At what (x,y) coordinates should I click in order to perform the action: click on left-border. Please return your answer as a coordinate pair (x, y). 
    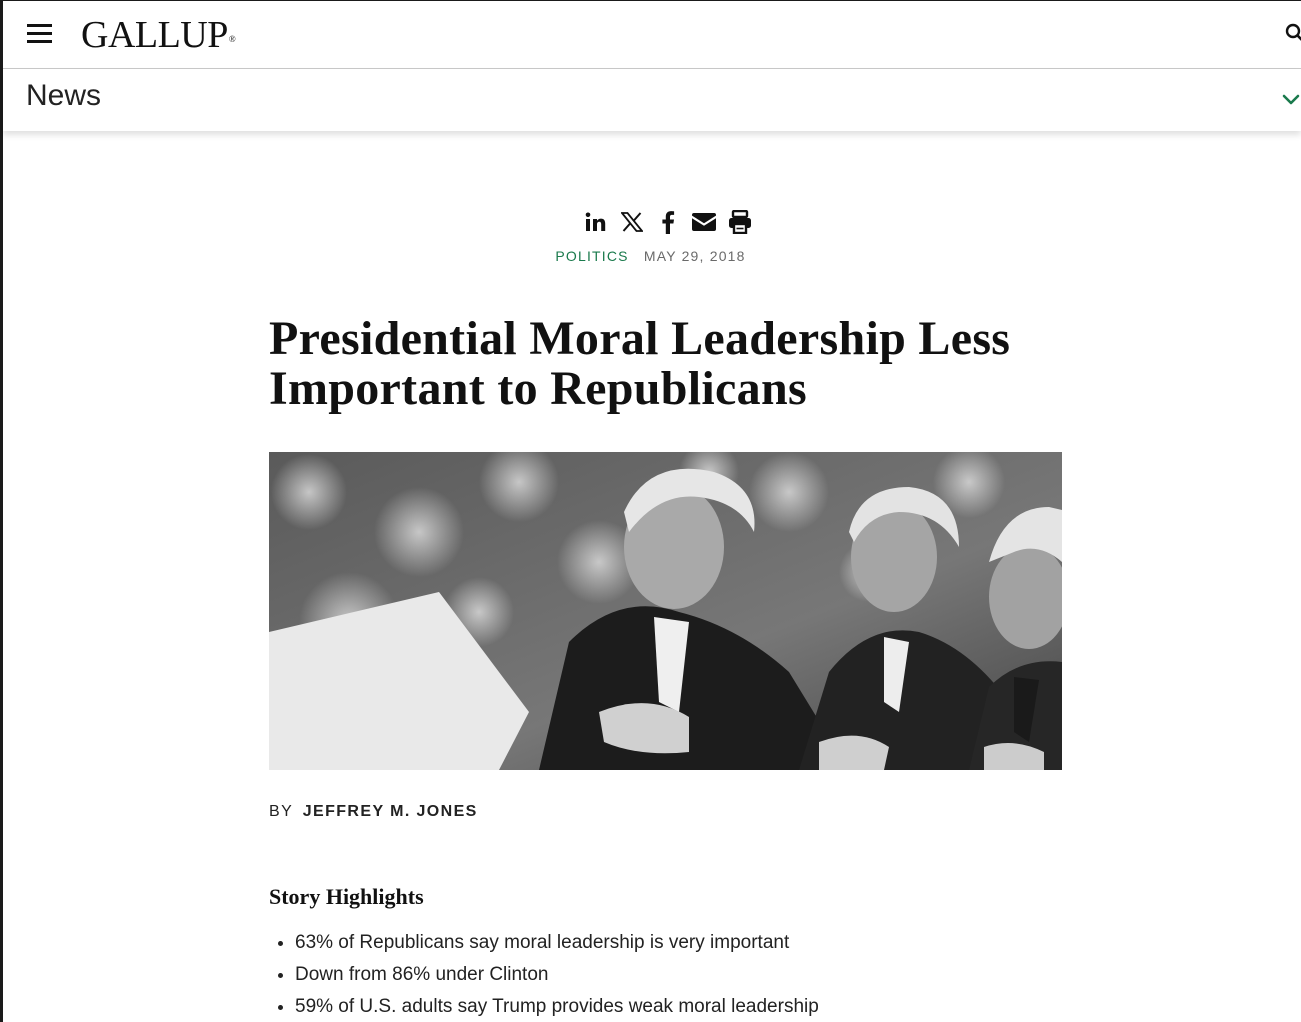
    Looking at the image, I should click on (1, 511).